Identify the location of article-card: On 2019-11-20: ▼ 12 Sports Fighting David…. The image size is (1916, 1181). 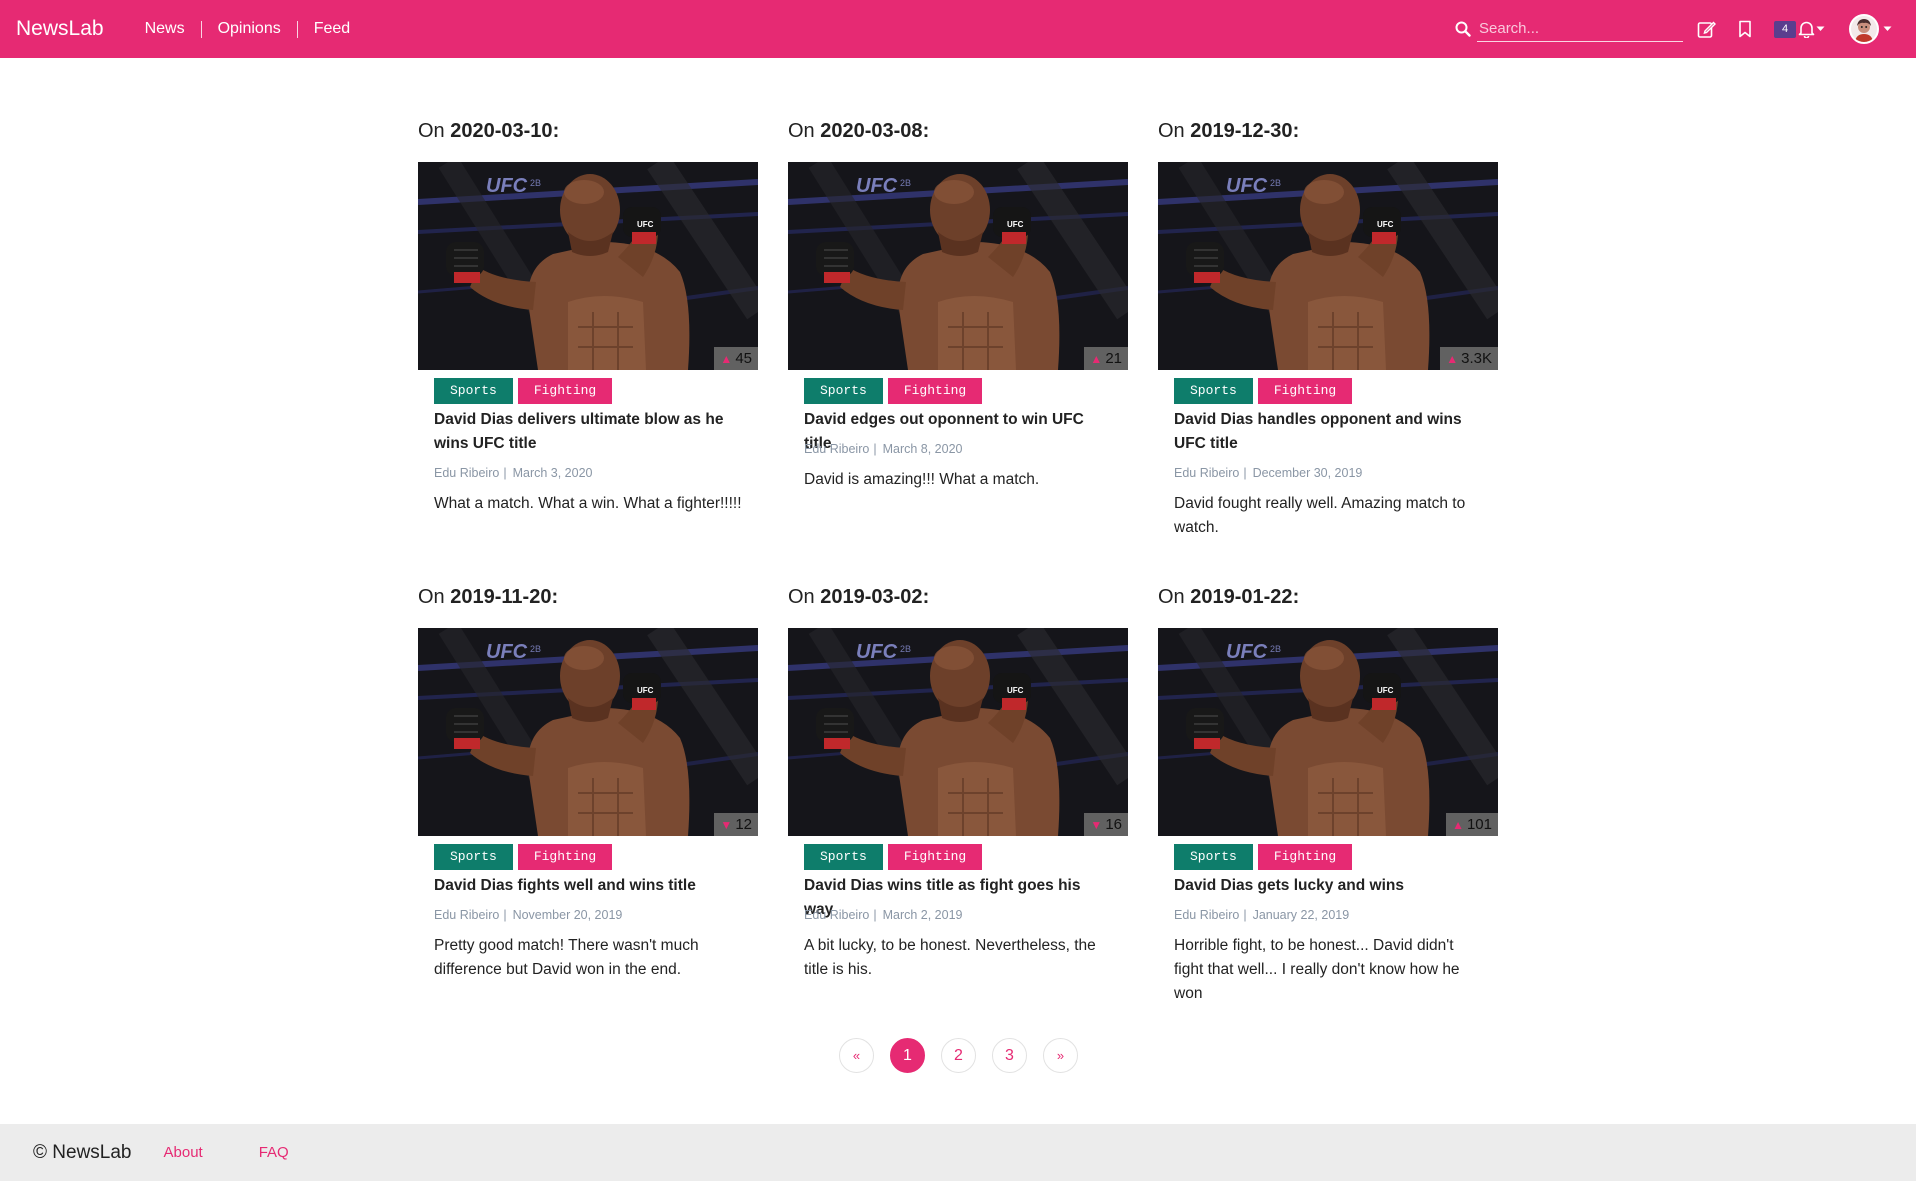
(588, 806).